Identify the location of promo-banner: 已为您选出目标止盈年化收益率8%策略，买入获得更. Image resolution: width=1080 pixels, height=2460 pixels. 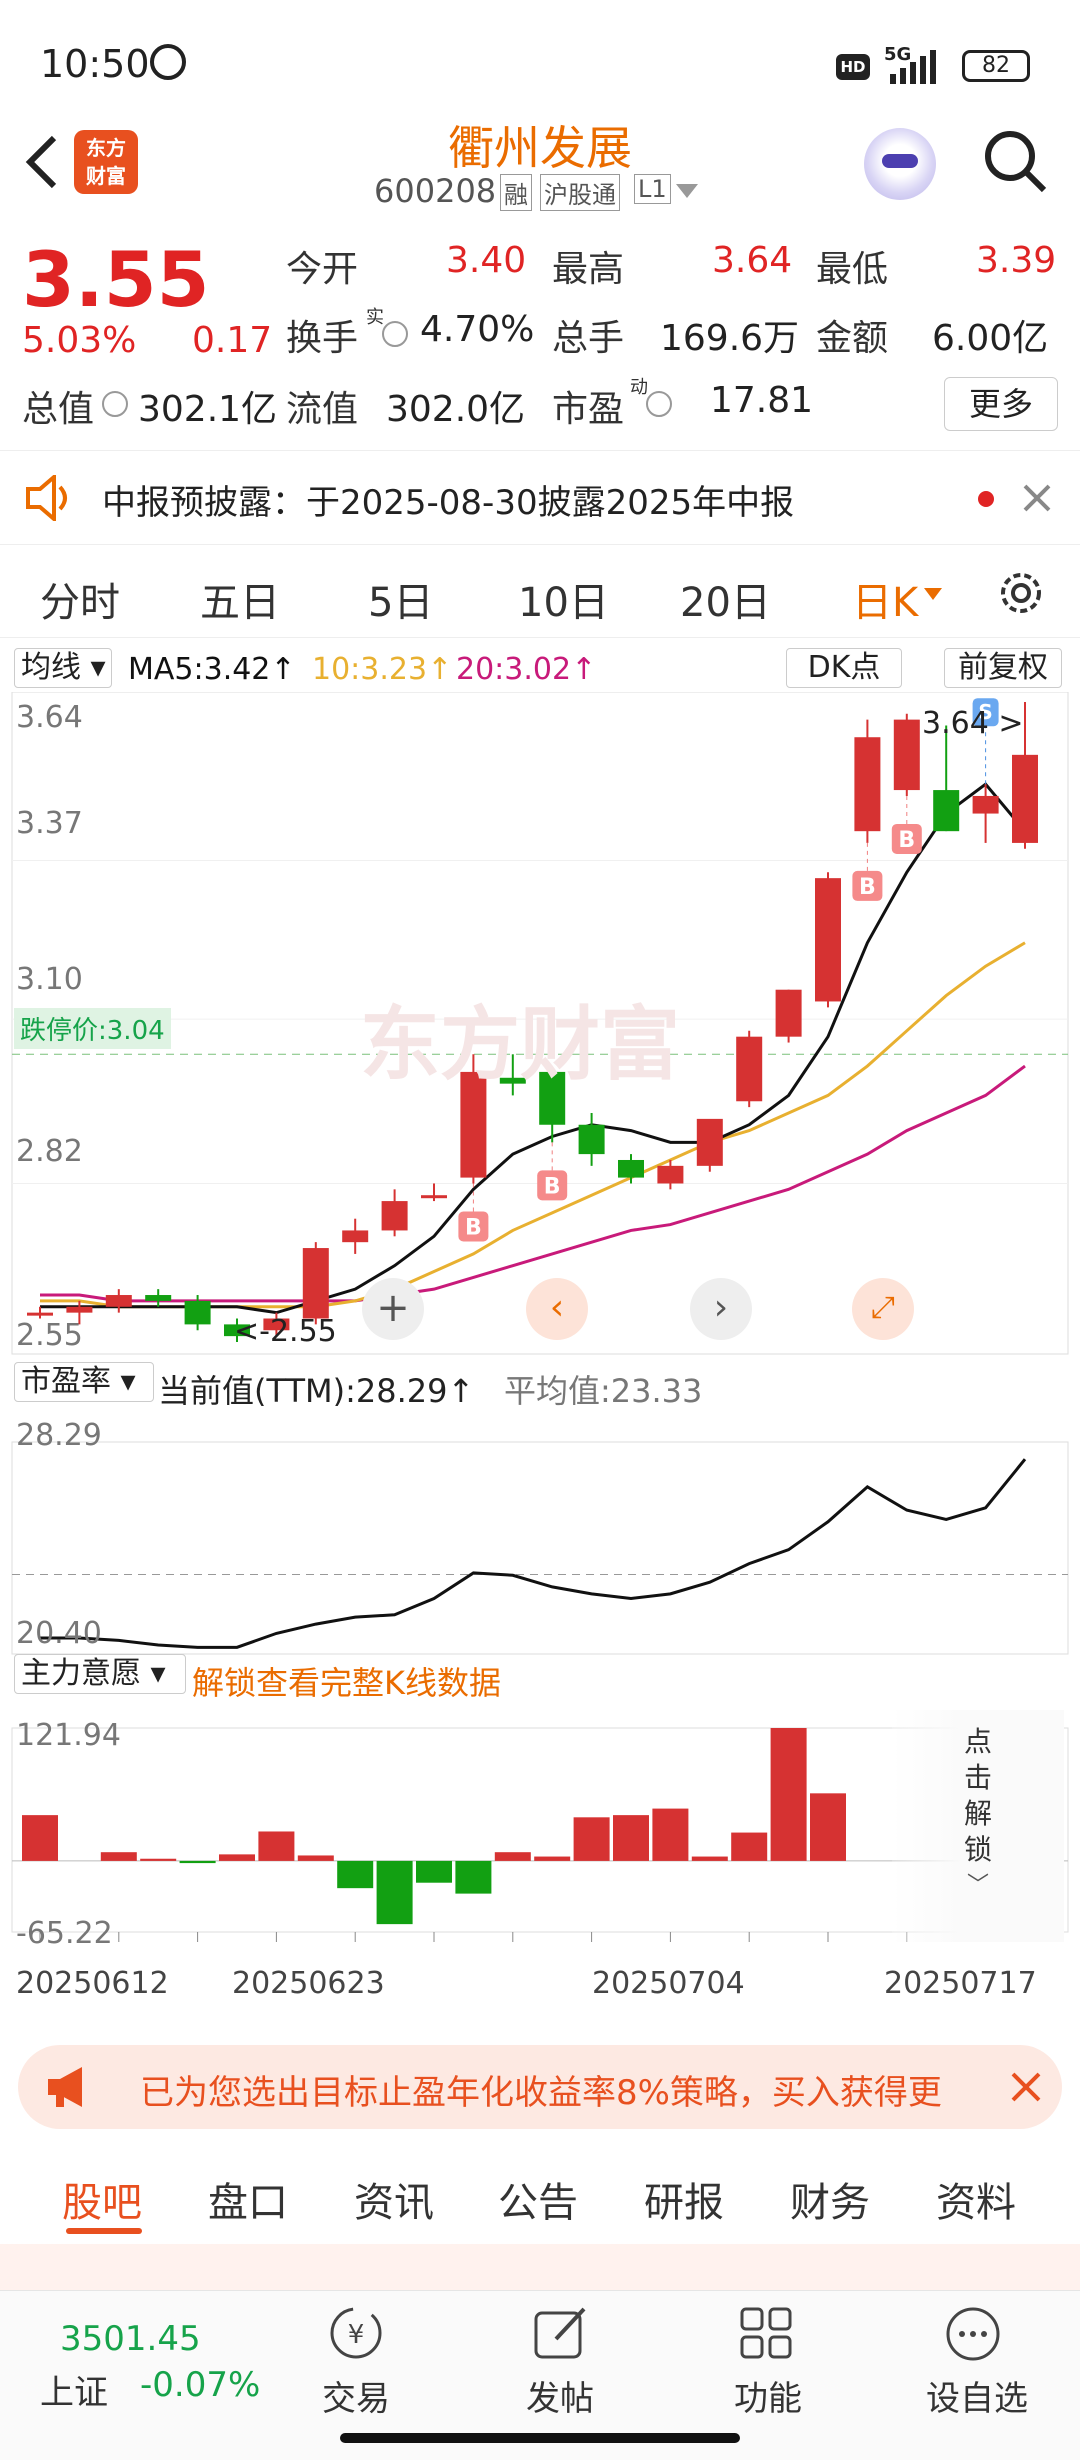
(540, 2087).